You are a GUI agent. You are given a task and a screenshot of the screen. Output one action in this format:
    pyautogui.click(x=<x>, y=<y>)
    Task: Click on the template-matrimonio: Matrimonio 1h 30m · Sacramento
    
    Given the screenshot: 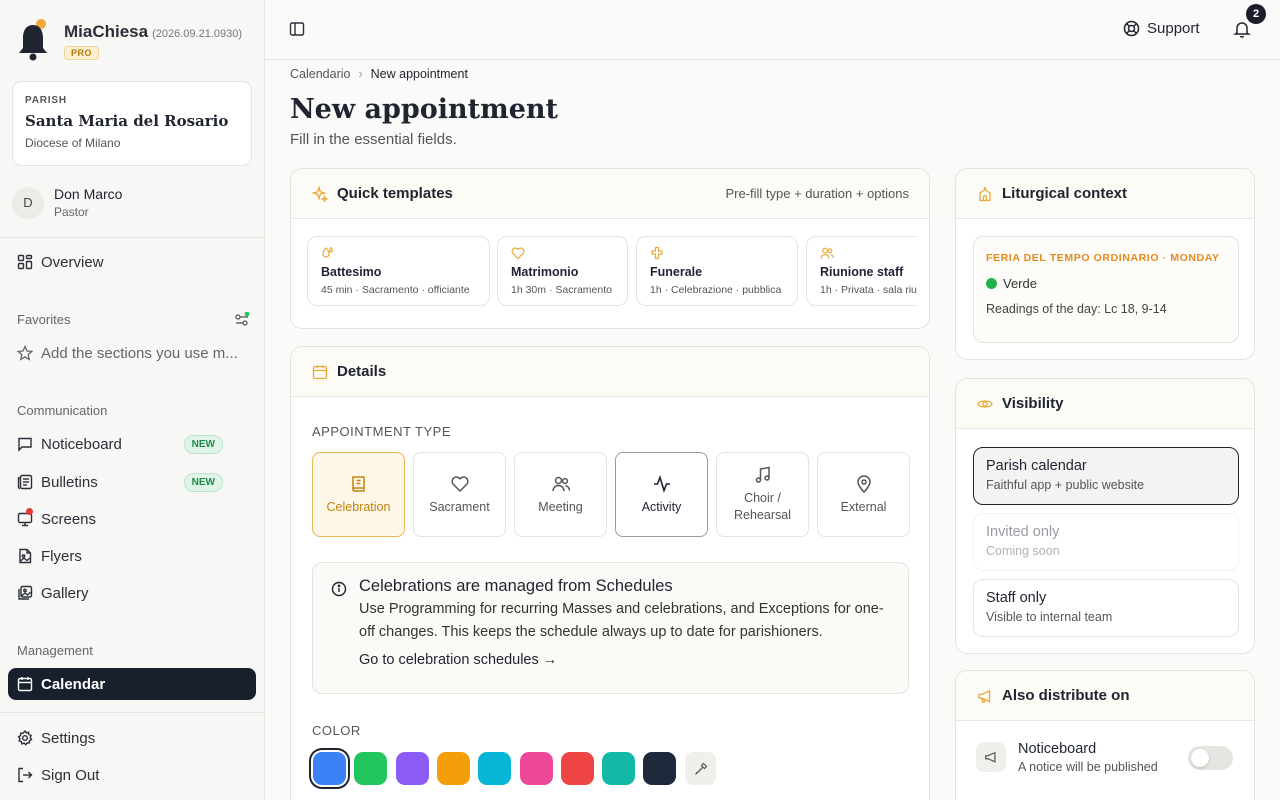 What is the action you would take?
    pyautogui.click(x=562, y=271)
    